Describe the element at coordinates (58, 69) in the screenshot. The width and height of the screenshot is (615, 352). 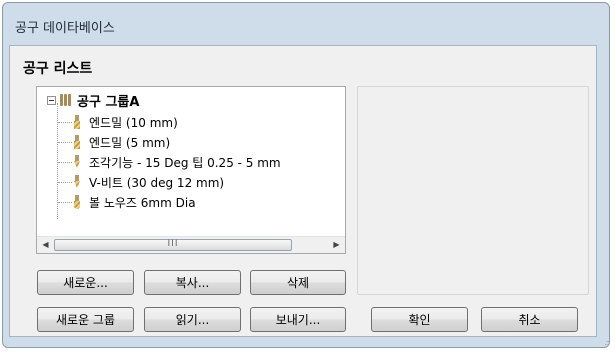
I see `tool-list-heading: 공구 리스트` at that location.